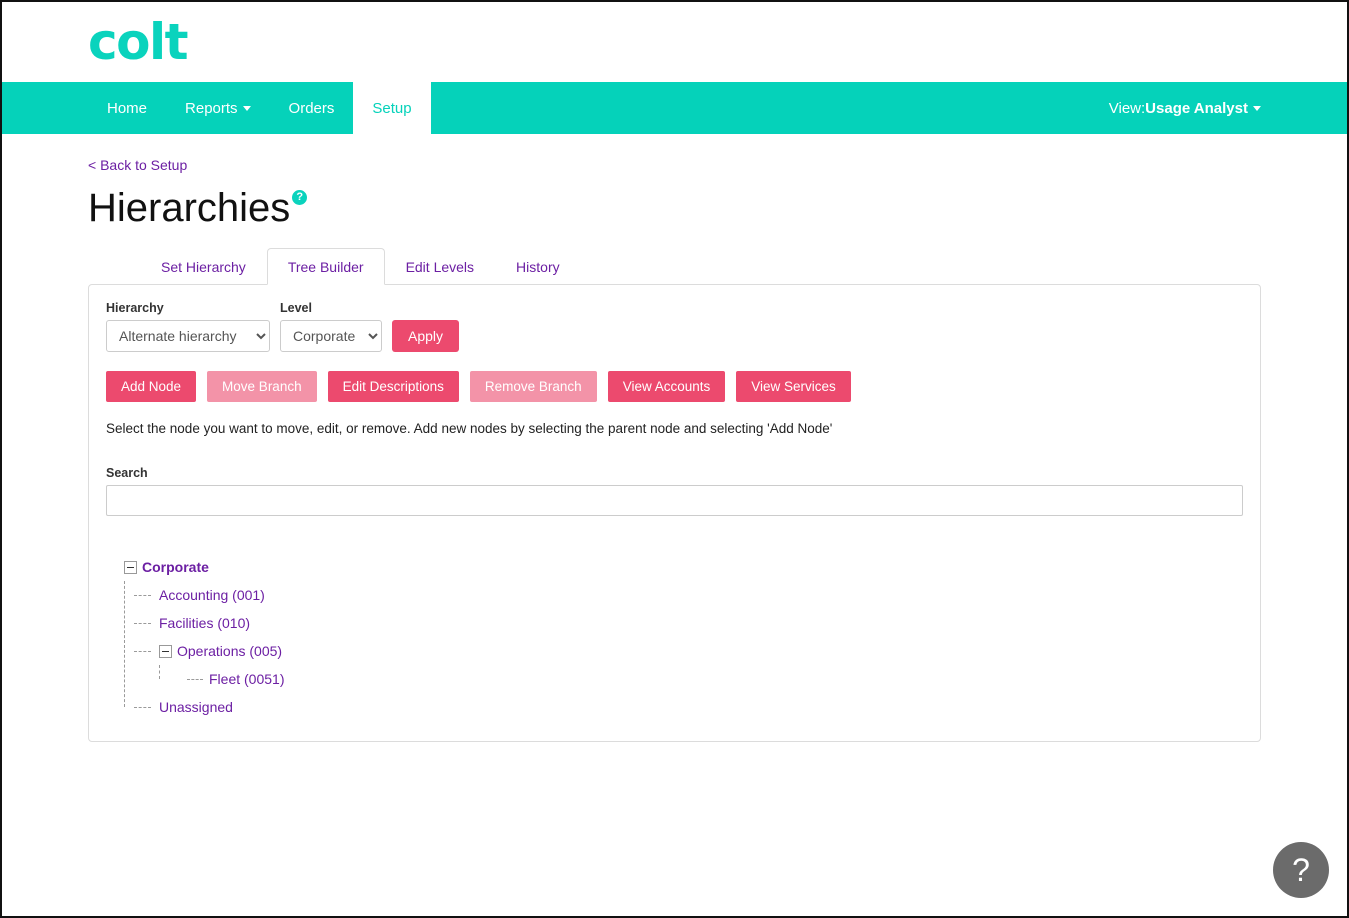 Image resolution: width=1349 pixels, height=918 pixels. What do you see at coordinates (138, 42) in the screenshot?
I see `colt-logo: colt` at bounding box center [138, 42].